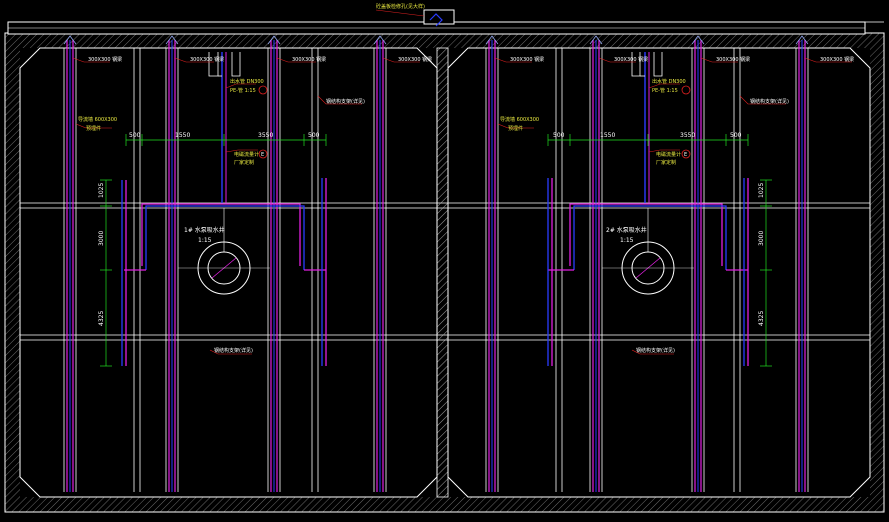 The height and width of the screenshot is (522, 889). Describe the element at coordinates (685, 155) in the screenshot. I see `right-valve-marker-text: E` at that location.